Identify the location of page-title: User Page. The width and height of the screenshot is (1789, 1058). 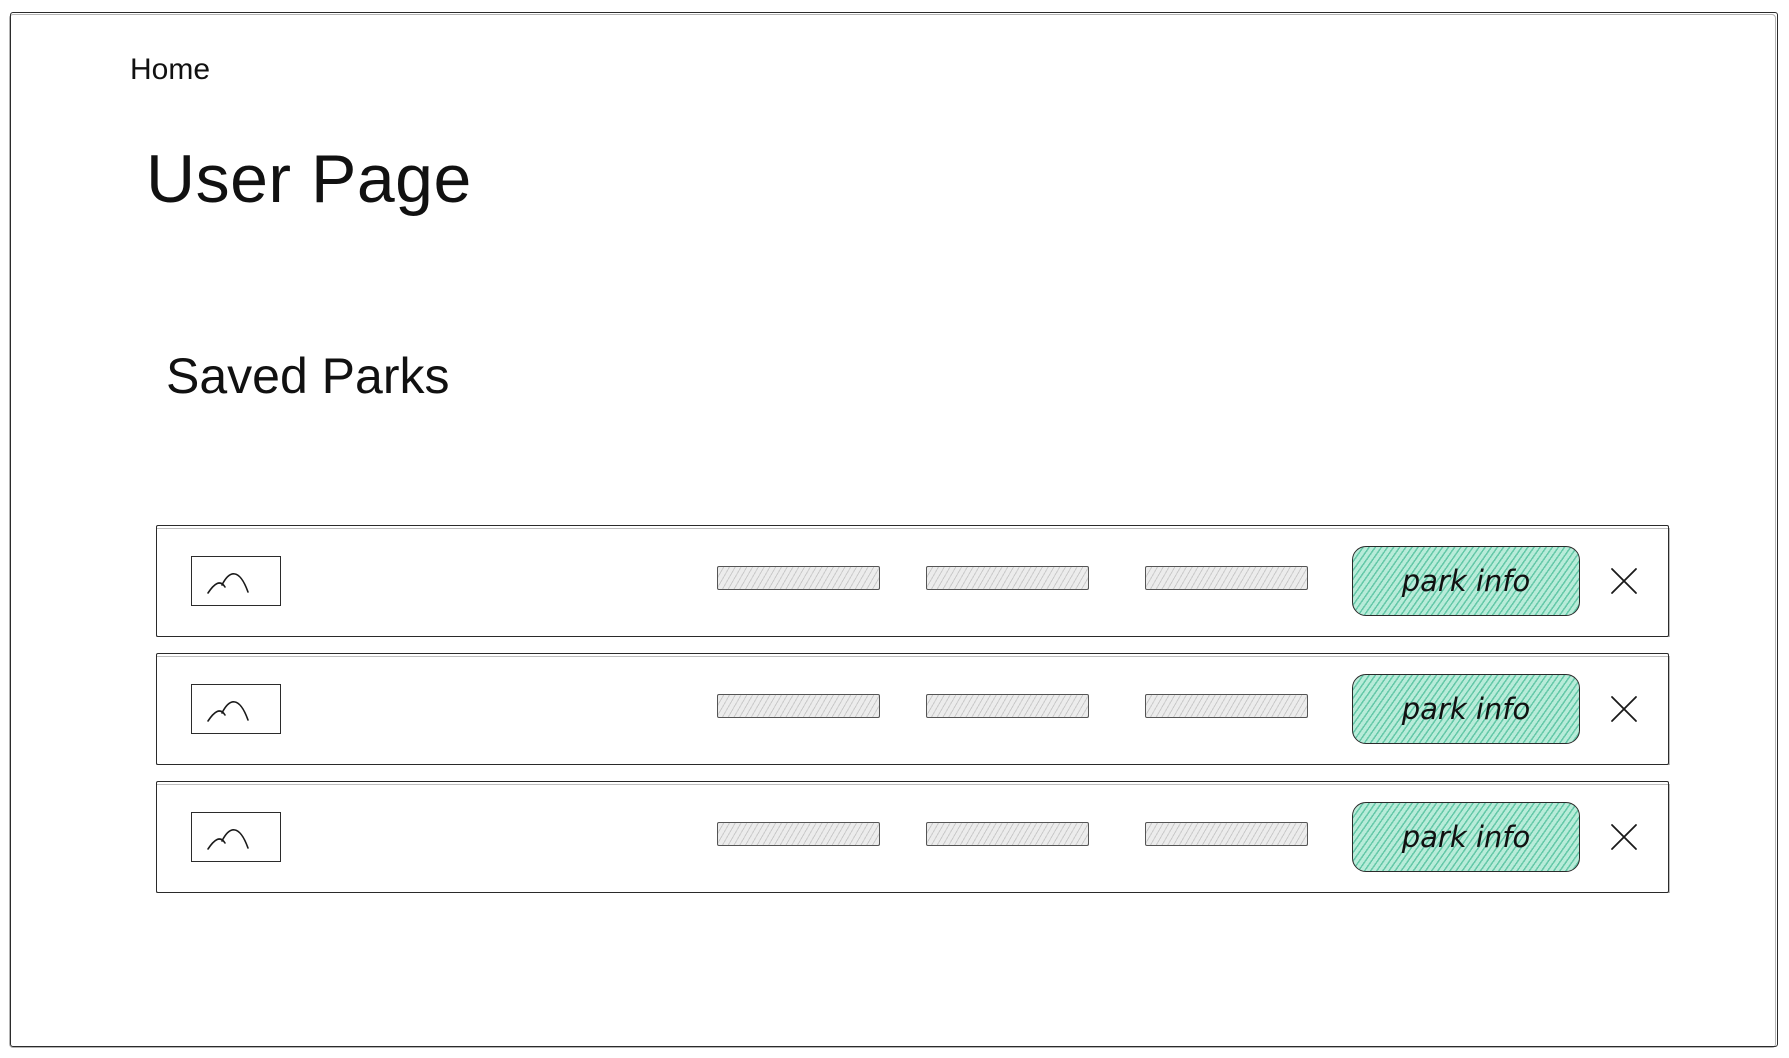
(309, 179).